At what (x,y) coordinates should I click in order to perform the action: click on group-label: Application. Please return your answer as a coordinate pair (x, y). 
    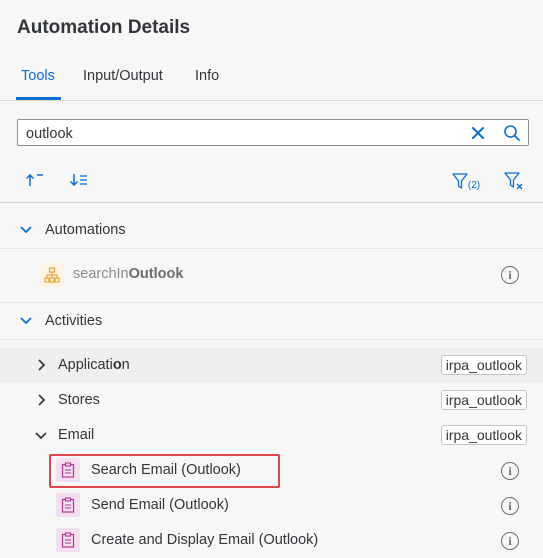
    Looking at the image, I should click on (94, 365).